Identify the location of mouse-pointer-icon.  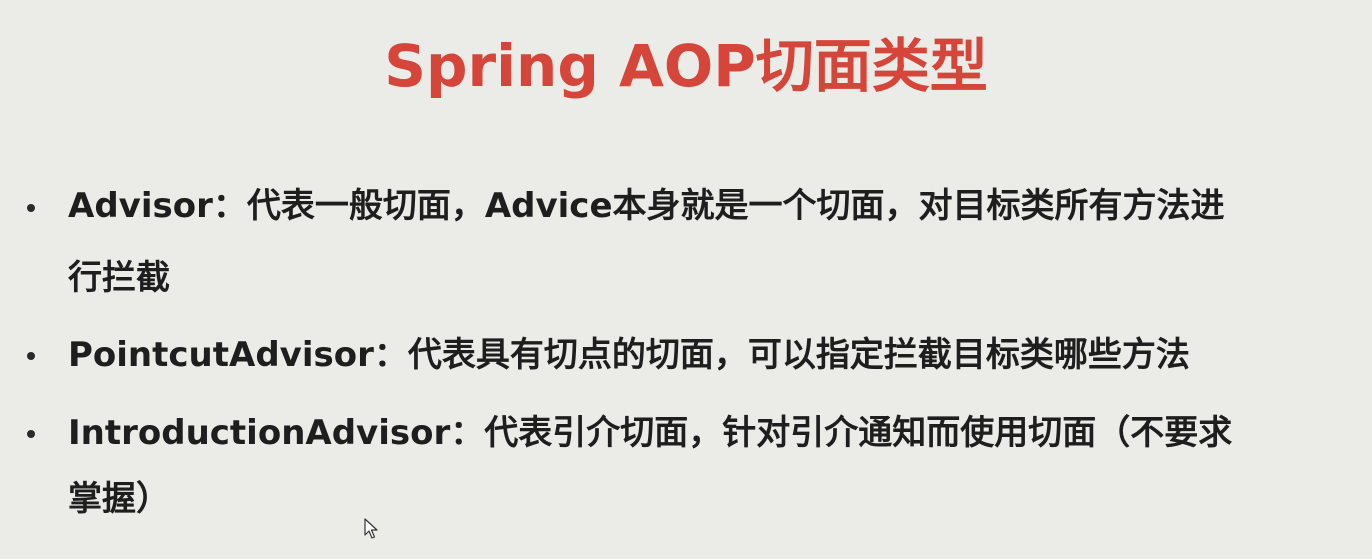
(371, 528).